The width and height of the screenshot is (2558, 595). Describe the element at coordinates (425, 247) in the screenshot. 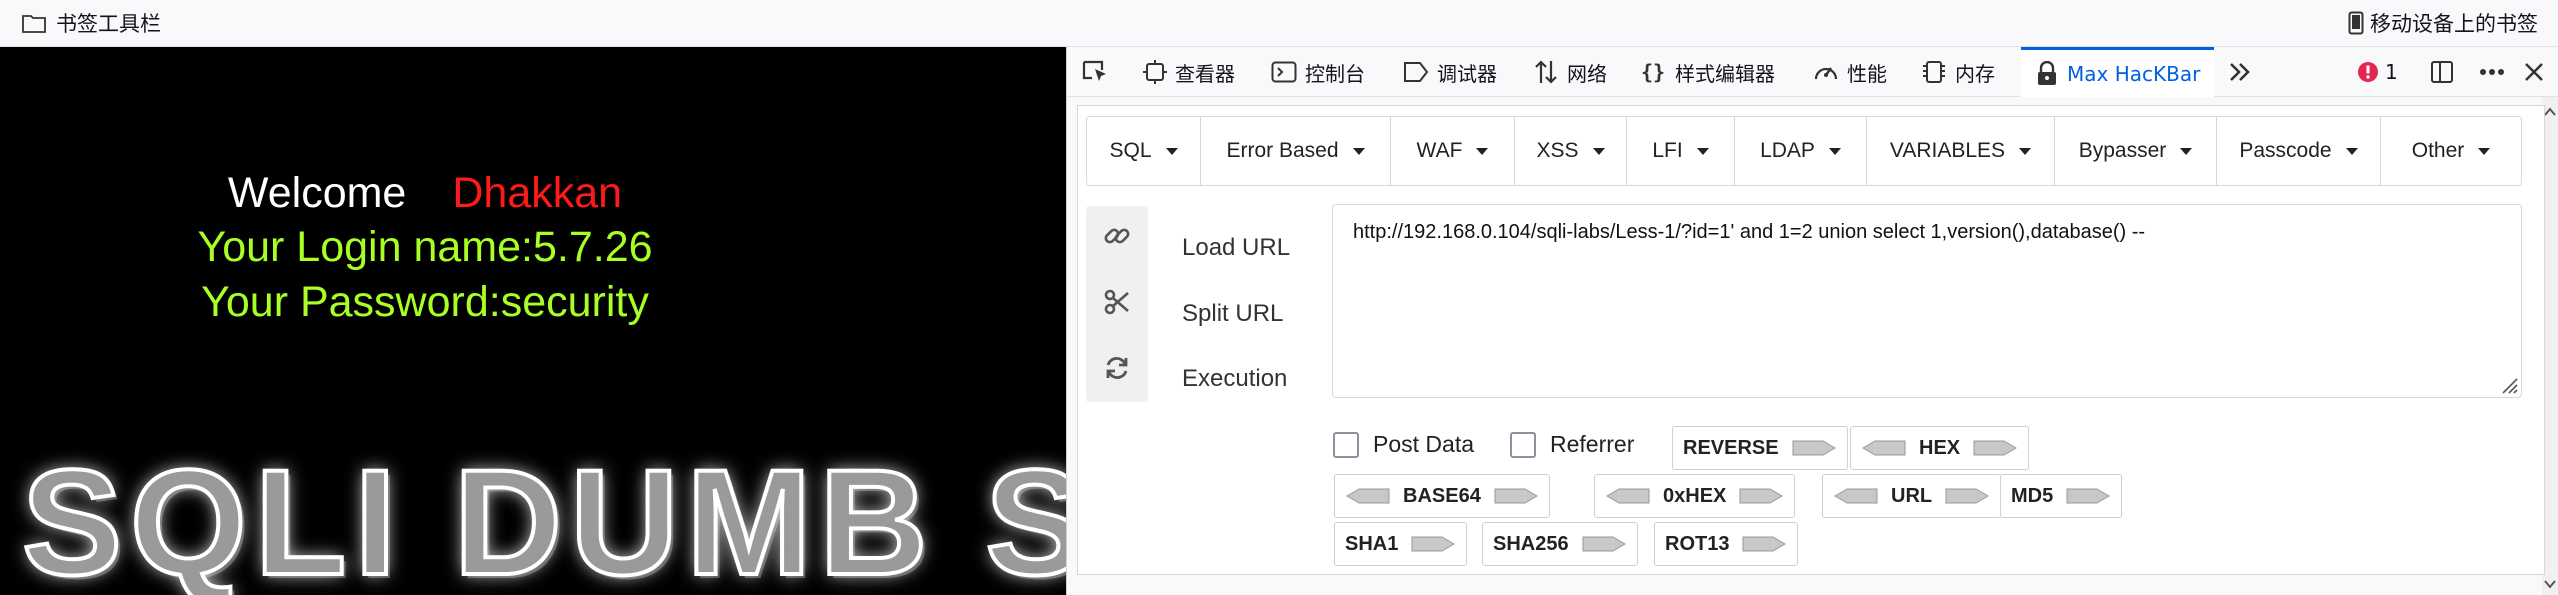

I see `login-name-text: Your Login name:5.7.26` at that location.